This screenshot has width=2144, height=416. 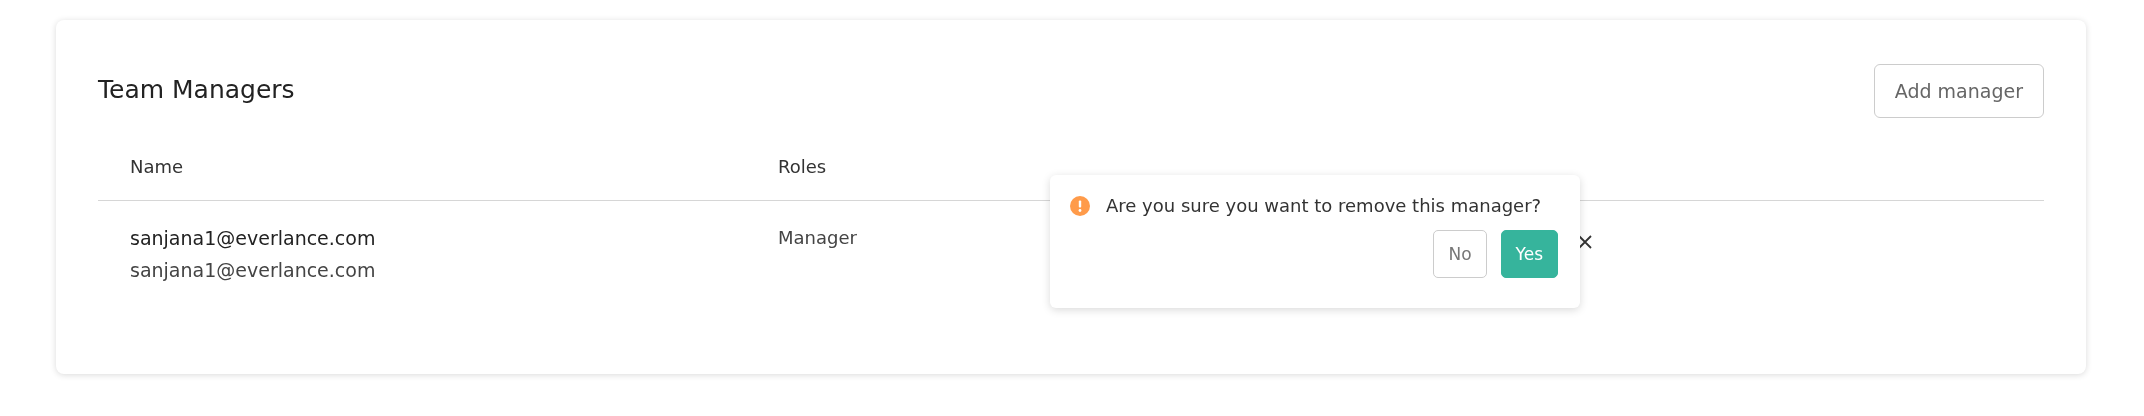 What do you see at coordinates (802, 166) in the screenshot?
I see `column-header: Roles` at bounding box center [802, 166].